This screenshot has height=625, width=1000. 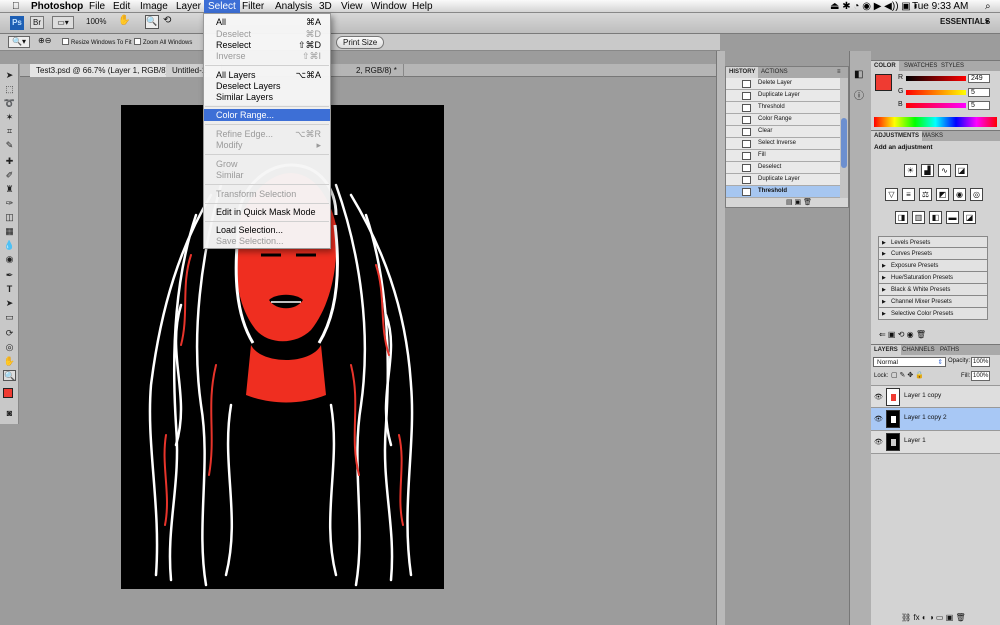 I want to click on brush-tool-icon: ✐, so click(x=9, y=175).